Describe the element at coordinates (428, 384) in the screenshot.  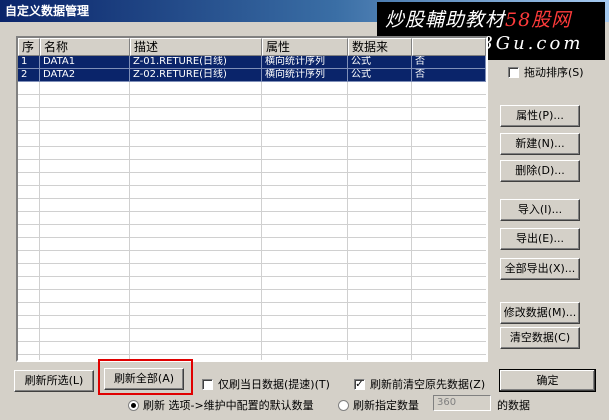
I see `clear-before-label: 刷新前清空原先数据(Z)` at that location.